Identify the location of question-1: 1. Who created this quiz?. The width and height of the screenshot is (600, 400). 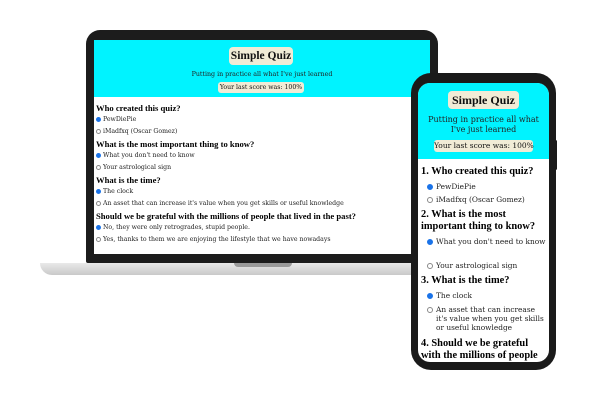
(477, 171).